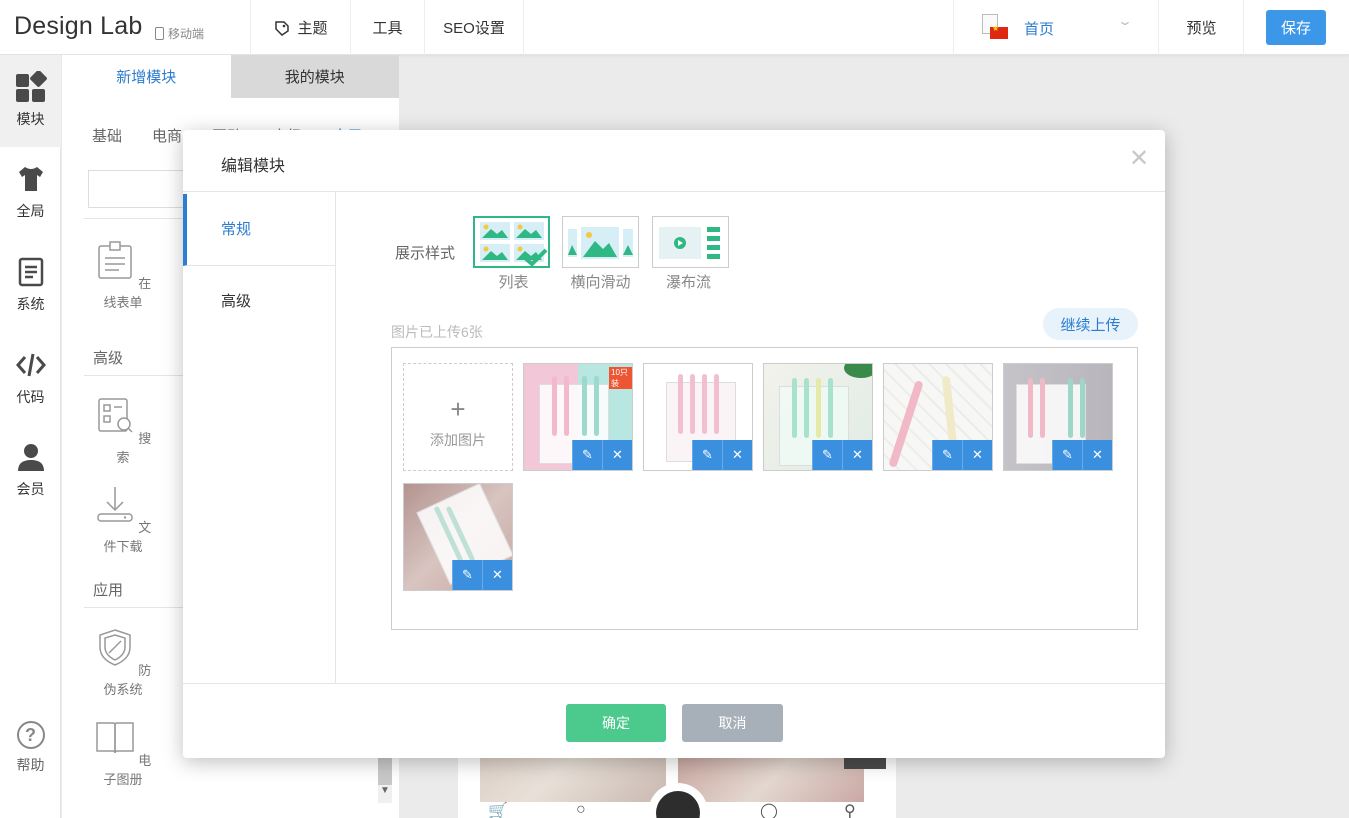 The image size is (1349, 818). Describe the element at coordinates (769, 809) in the screenshot. I see `chat-icon: ◯` at that location.